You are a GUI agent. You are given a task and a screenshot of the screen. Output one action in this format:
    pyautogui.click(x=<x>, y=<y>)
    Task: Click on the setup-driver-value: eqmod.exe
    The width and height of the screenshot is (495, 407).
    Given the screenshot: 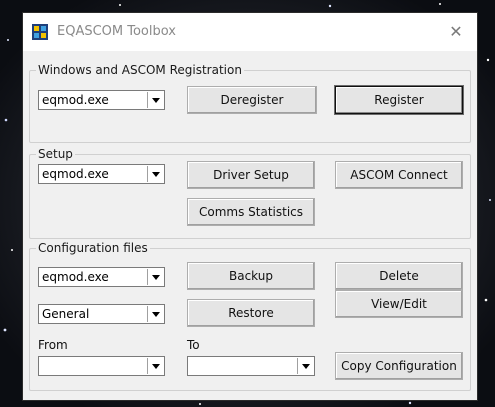 What is the action you would take?
    pyautogui.click(x=75, y=174)
    